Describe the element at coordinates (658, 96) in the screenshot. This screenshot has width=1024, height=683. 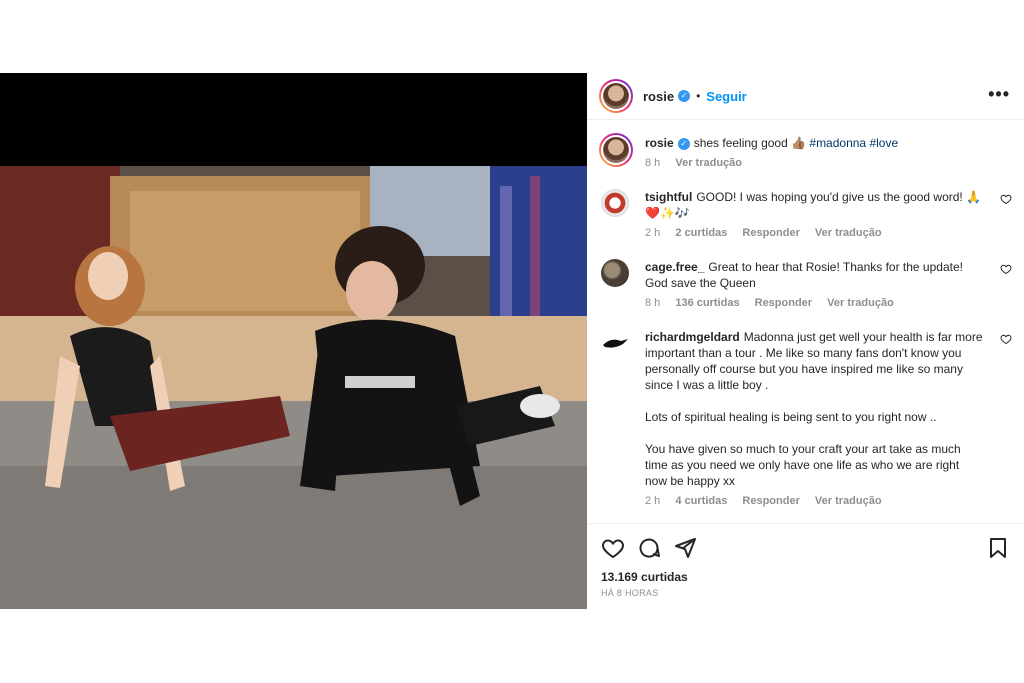
I see `author-username: rosie` at that location.